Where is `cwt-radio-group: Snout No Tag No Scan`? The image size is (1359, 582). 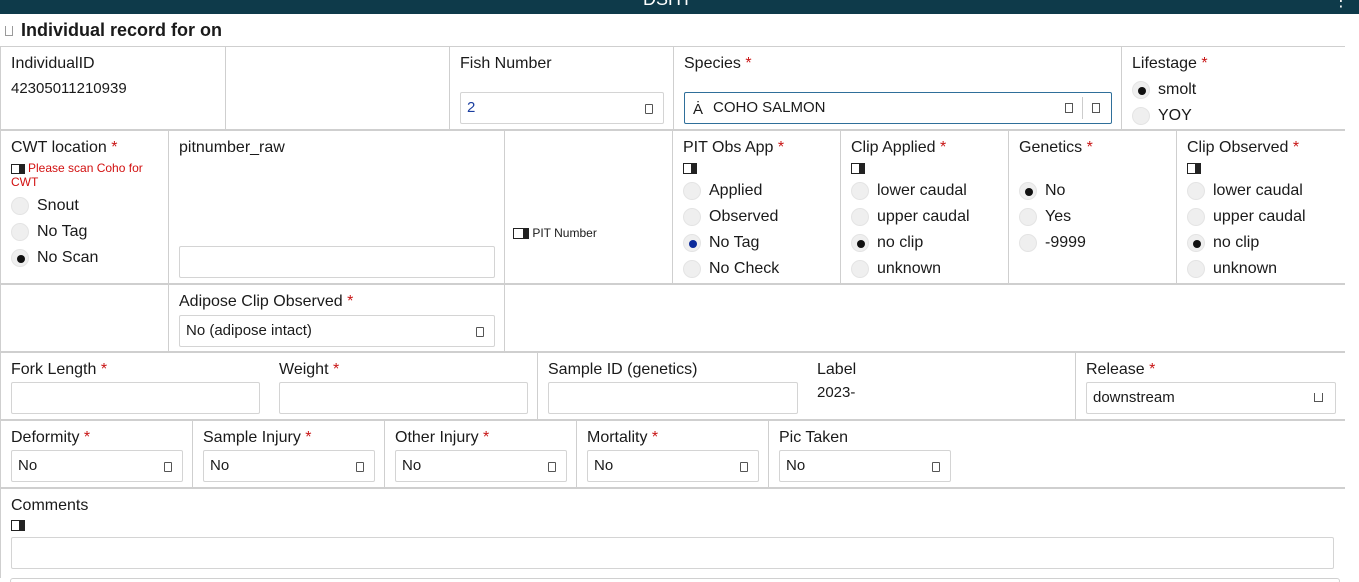
cwt-radio-group: Snout No Tag No Scan is located at coordinates (54, 232).